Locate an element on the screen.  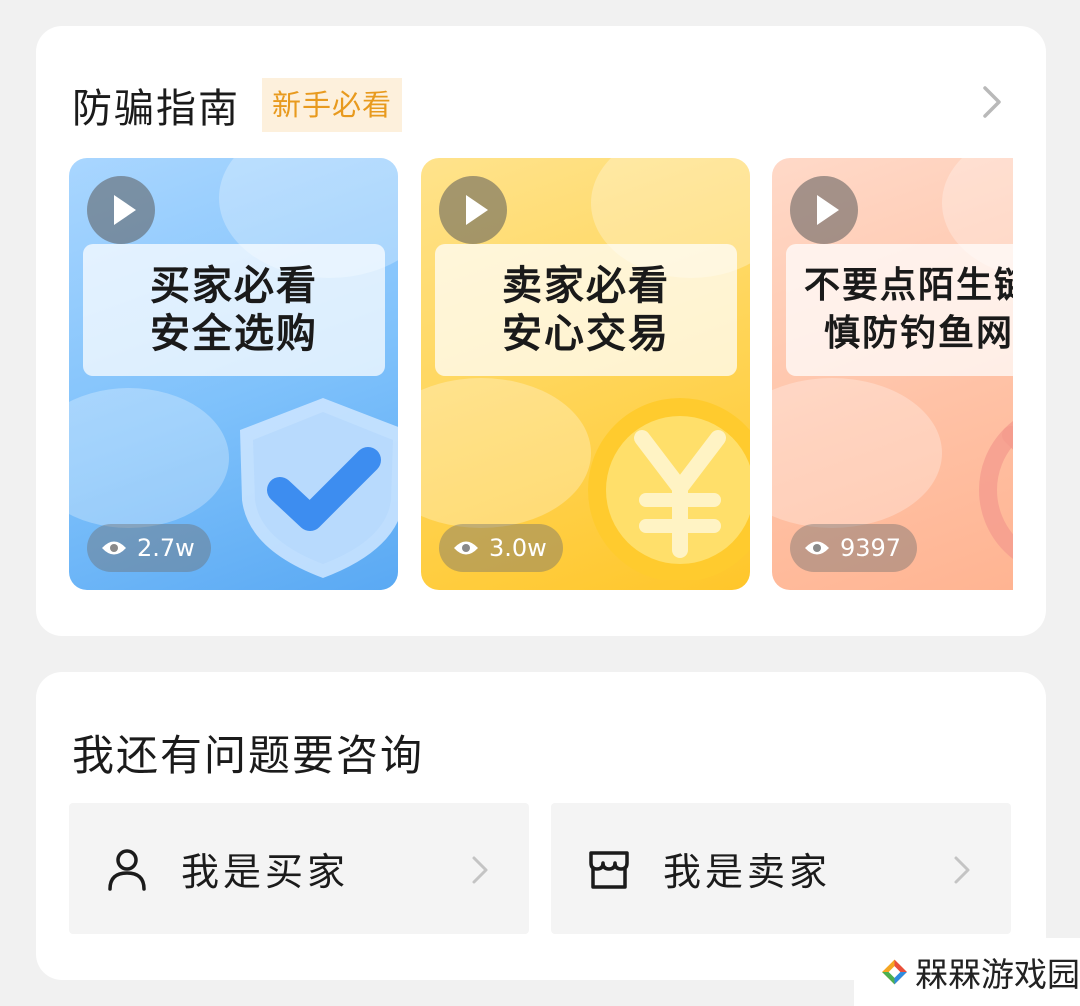
buyer-label: 我是买家 is located at coordinates (265, 872).